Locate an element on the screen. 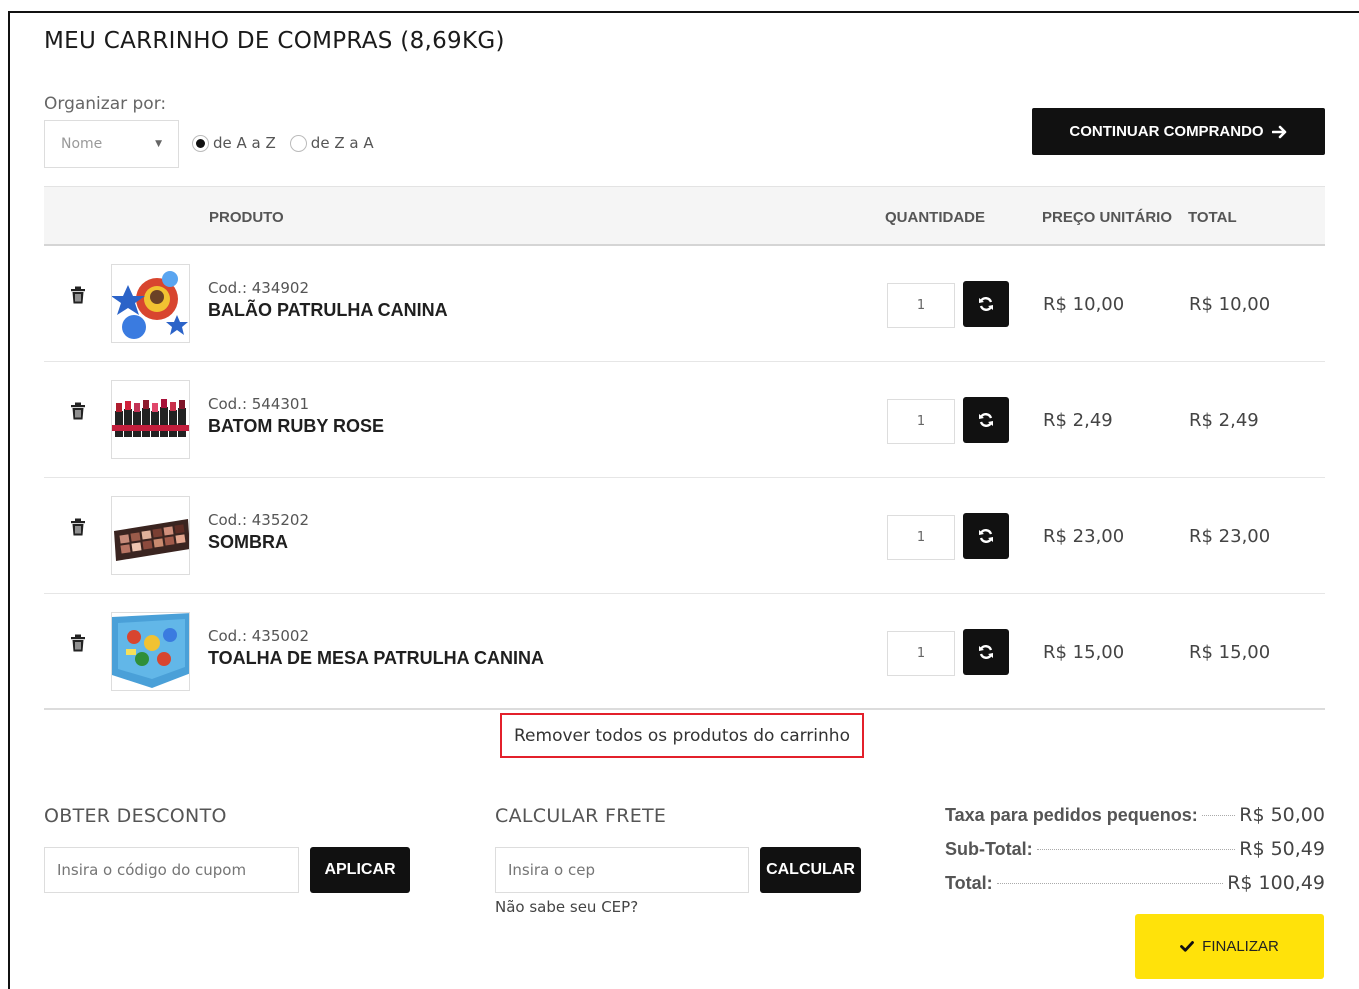 This screenshot has height=989, width=1359. subtotal-label: Sub-Total: is located at coordinates (989, 849).